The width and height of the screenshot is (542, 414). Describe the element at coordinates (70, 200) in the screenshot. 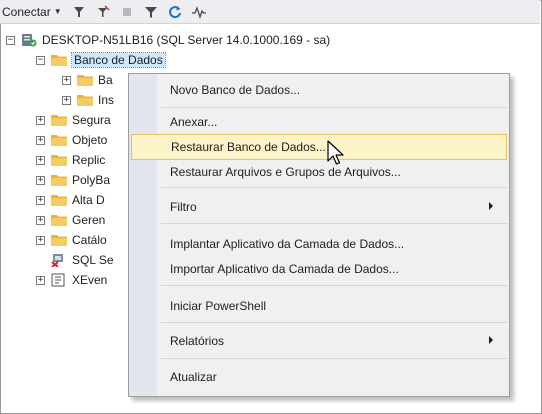

I see `tree-node-always-on: + Alta D` at that location.